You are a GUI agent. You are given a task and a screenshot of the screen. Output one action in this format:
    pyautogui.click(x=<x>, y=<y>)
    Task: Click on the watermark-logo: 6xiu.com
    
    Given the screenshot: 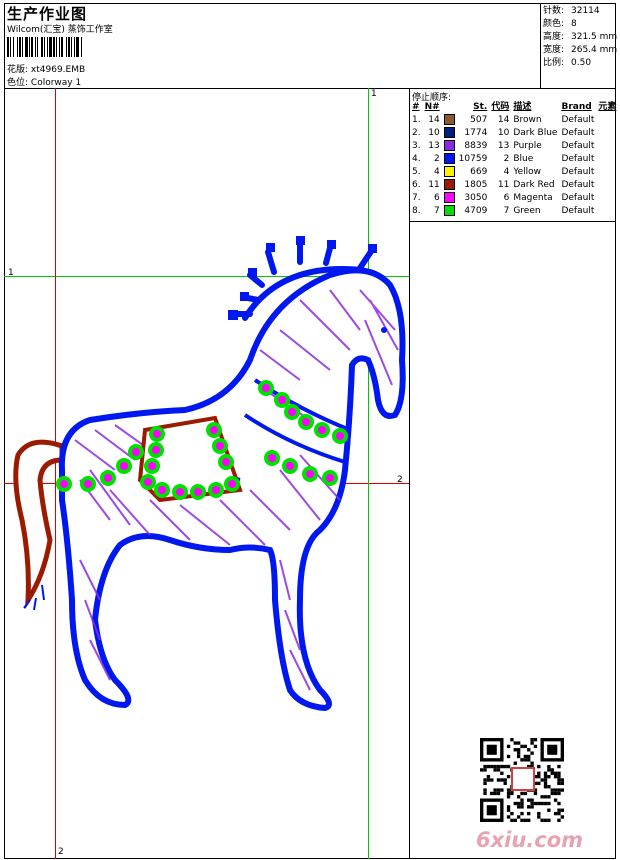 What is the action you would take?
    pyautogui.click(x=530, y=840)
    